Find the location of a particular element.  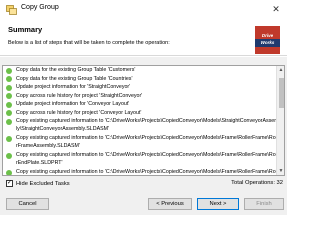

previous-button: < Previous is located at coordinates (170, 204).